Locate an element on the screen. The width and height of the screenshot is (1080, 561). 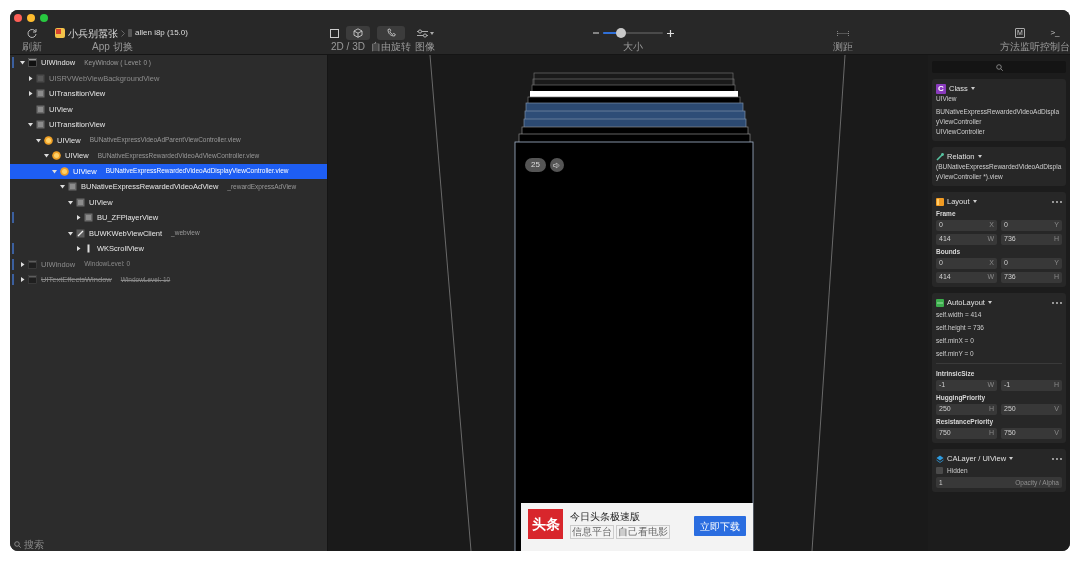
chevron-right-icon is located at coordinates (123, 33).